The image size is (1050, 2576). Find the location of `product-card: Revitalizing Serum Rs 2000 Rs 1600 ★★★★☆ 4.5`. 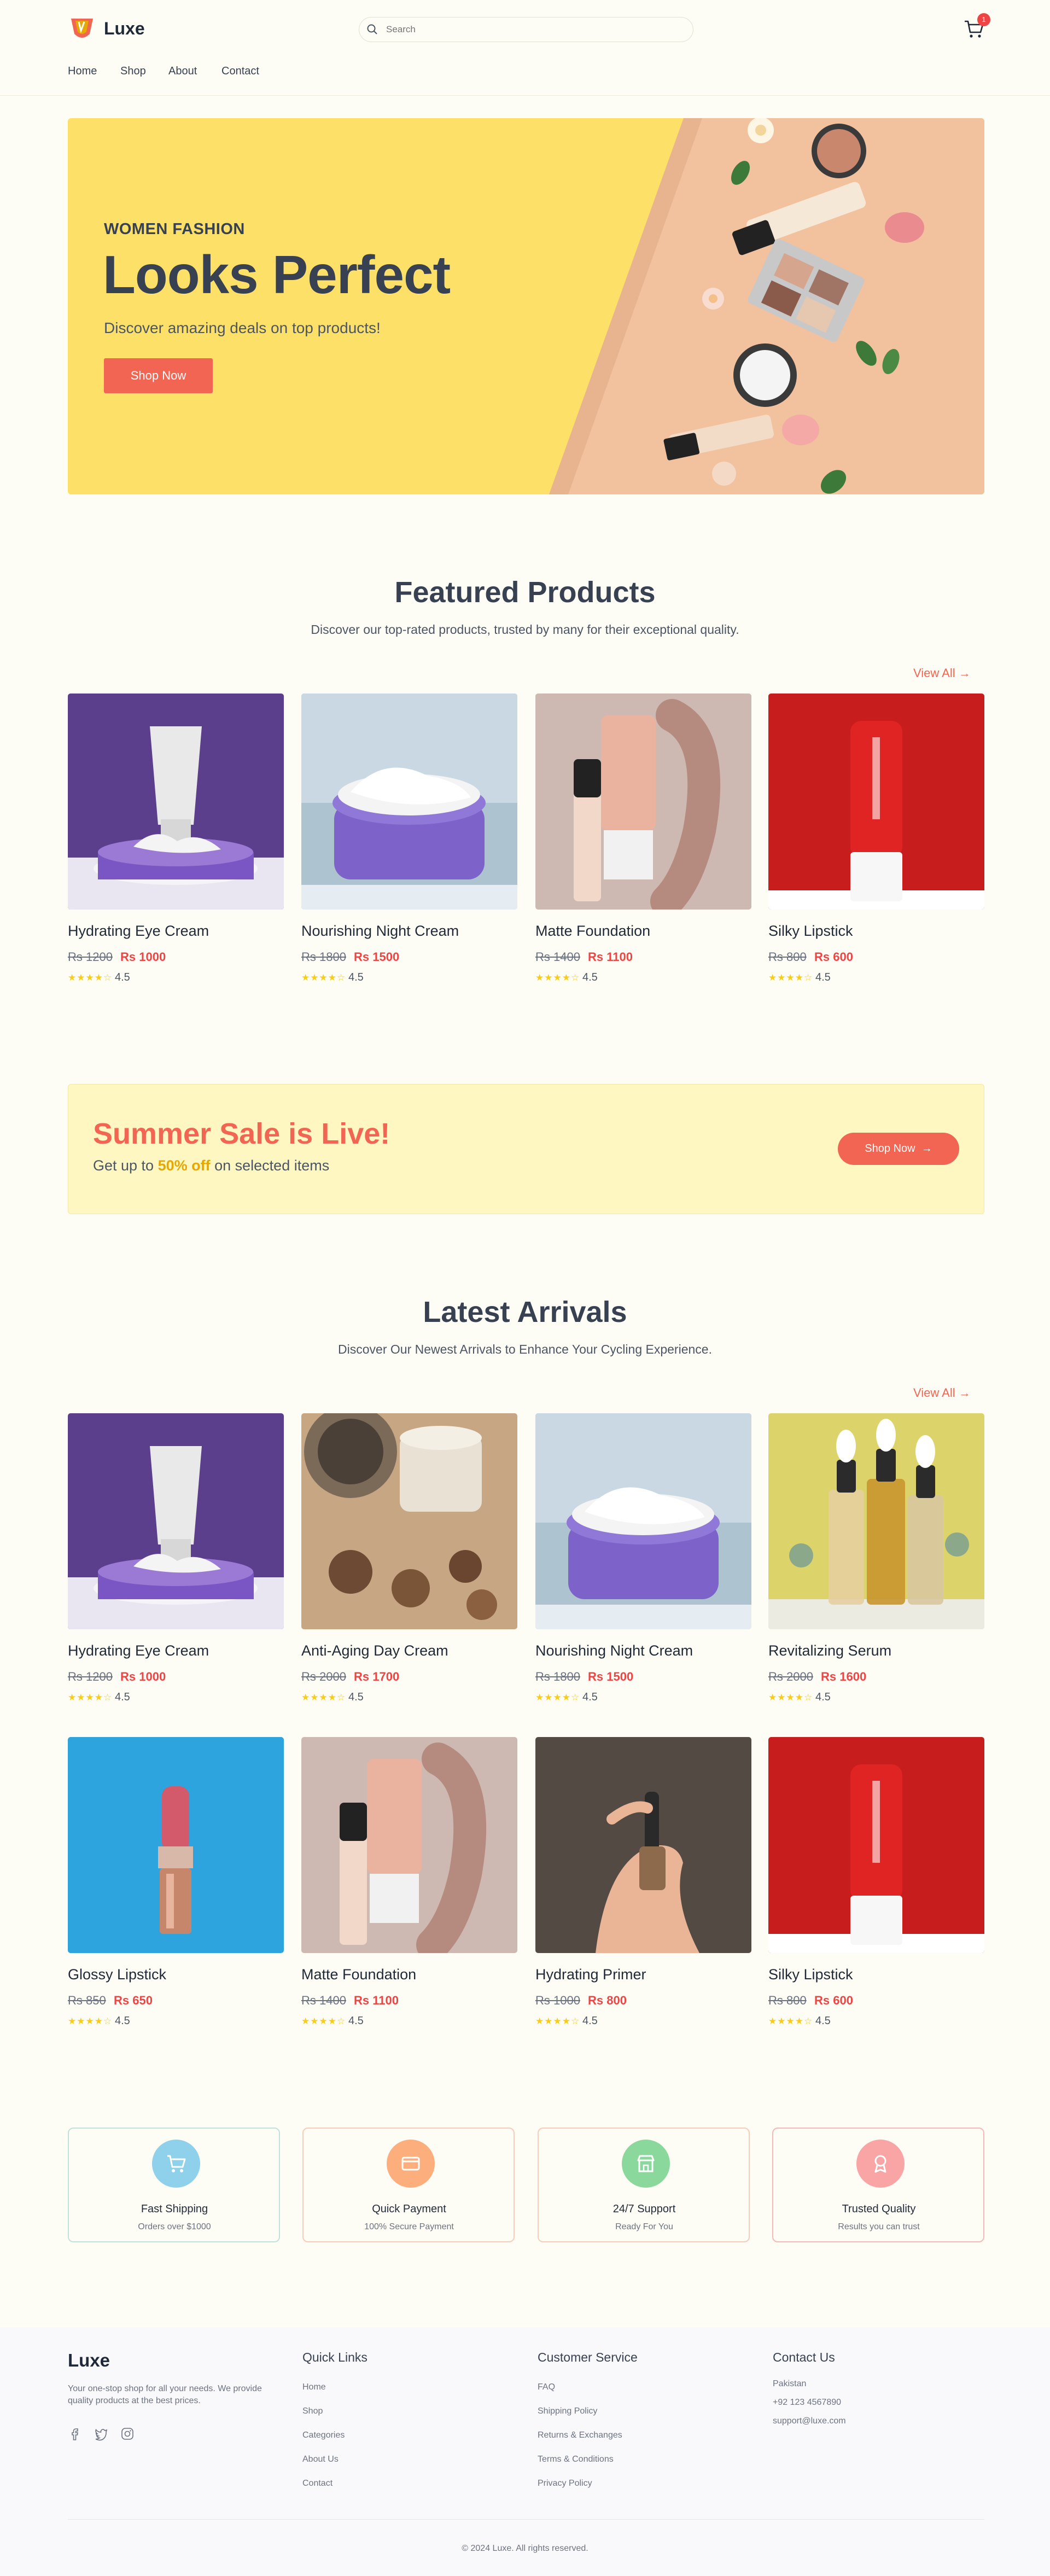

product-card: Revitalizing Serum Rs 2000 Rs 1600 ★★★★☆ 4.5 is located at coordinates (876, 1567).